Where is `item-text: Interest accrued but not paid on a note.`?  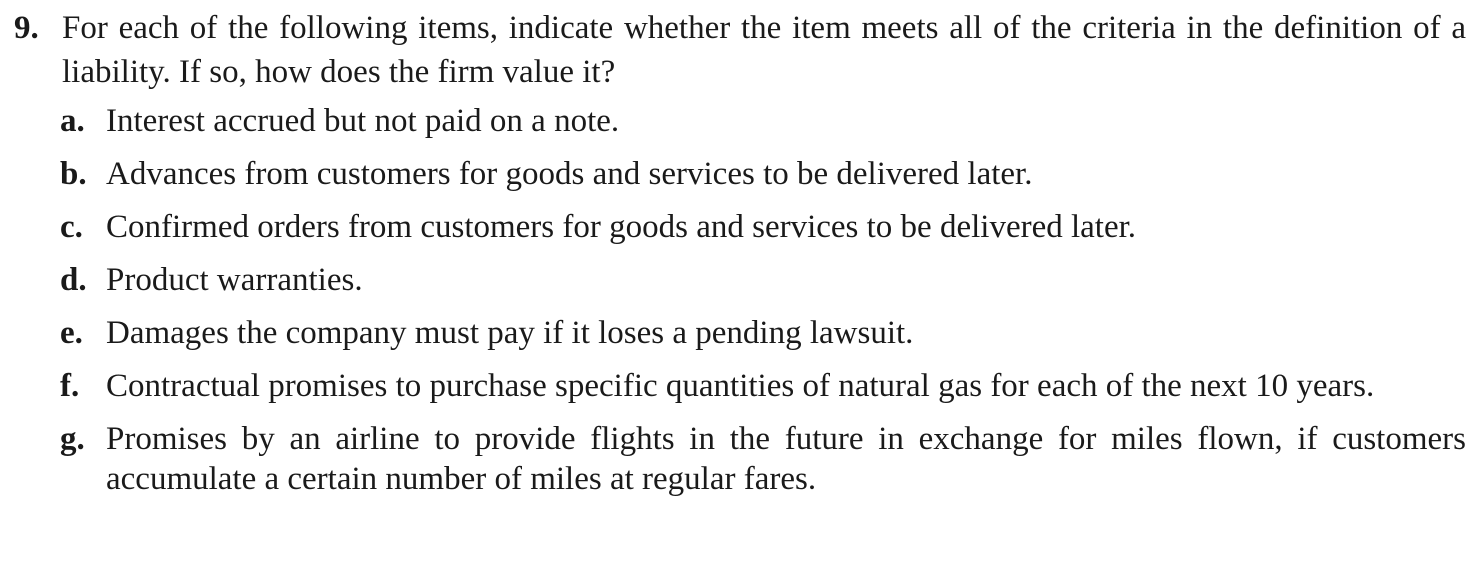
item-text: Interest accrued but not paid on a note. is located at coordinates (363, 121).